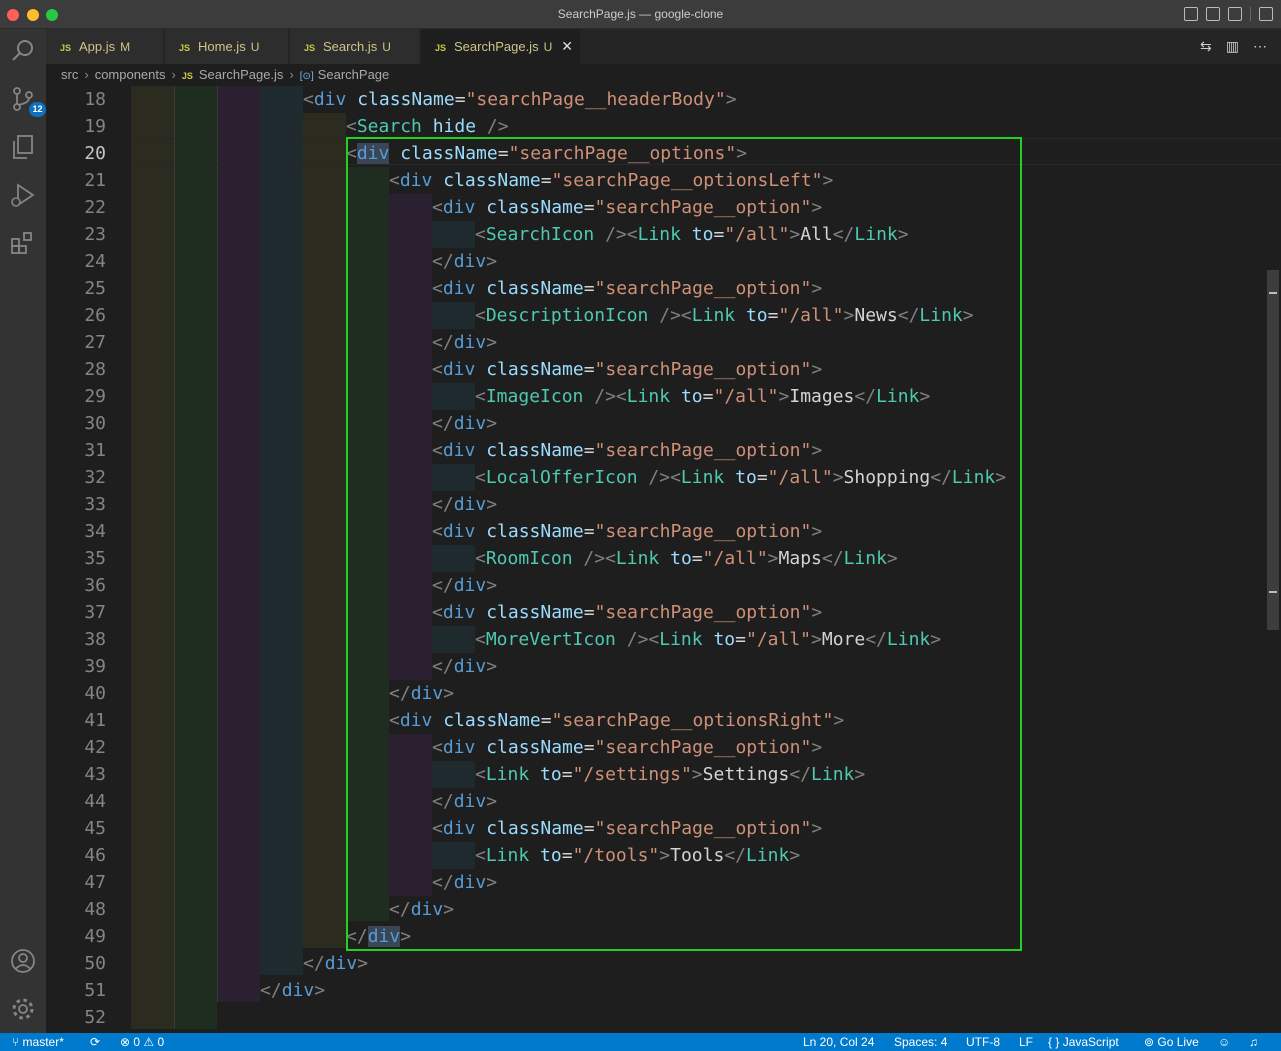  I want to click on line-number: 39, so click(95, 666).